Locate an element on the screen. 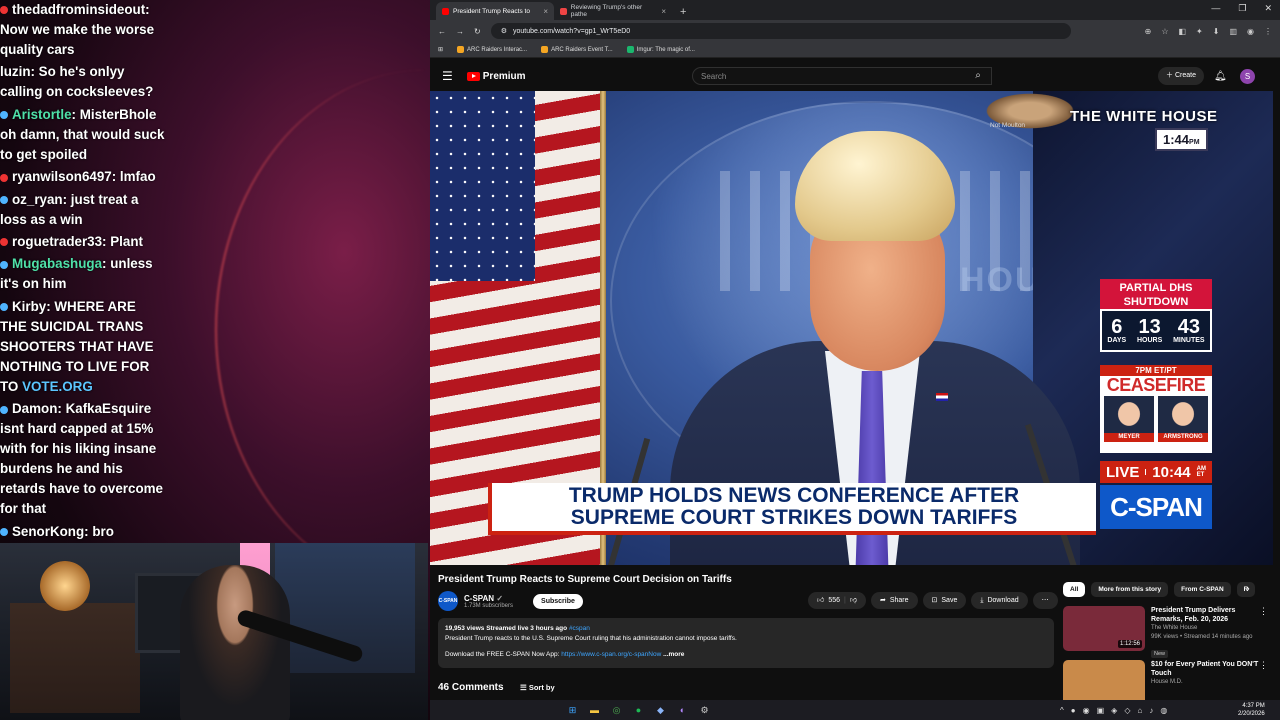 Image resolution: width=1280 pixels, height=720 pixels. extensions-area: ⊕ ☆ ◧ ✦ ⬇ ▥ ◉ ⋮ is located at coordinates (1208, 31).